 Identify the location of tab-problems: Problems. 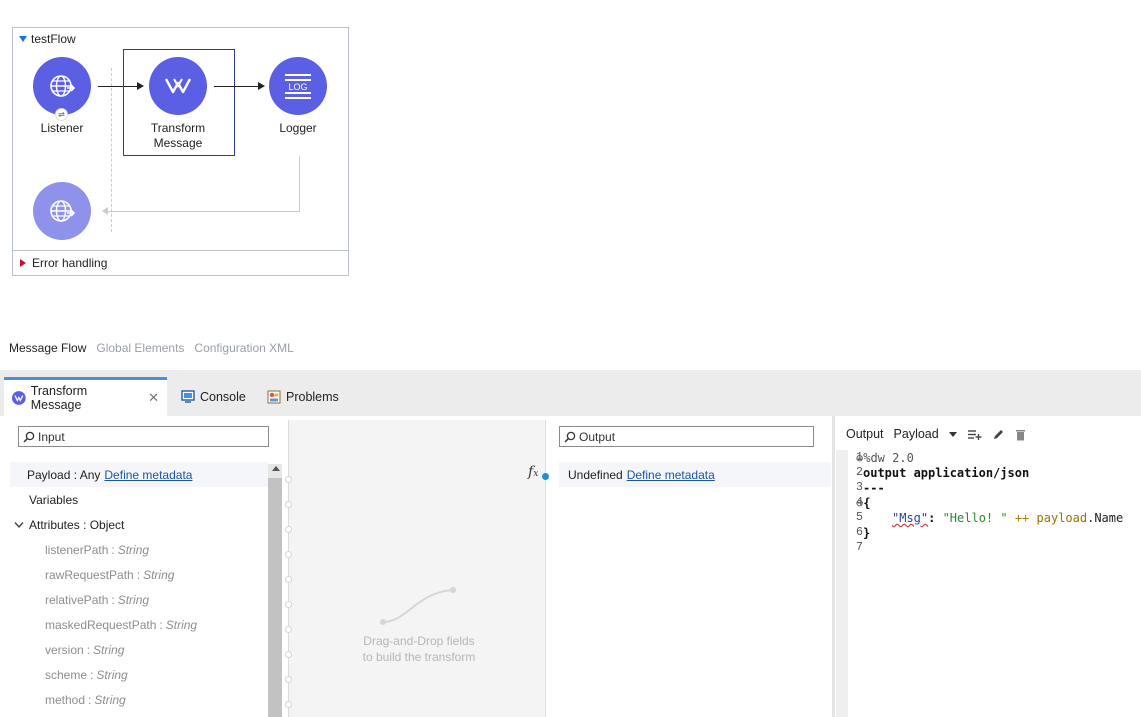
(303, 396).